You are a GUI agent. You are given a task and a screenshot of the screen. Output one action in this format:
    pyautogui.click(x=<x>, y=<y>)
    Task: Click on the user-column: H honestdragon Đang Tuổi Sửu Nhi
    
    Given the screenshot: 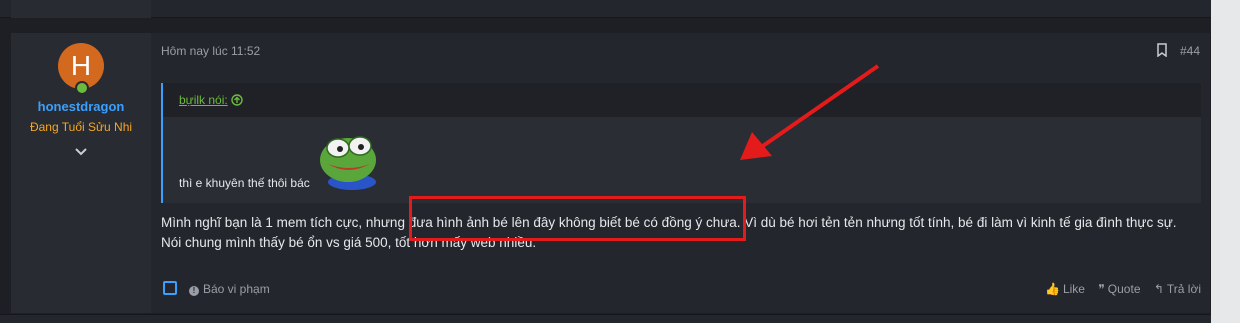 What is the action you would take?
    pyautogui.click(x=81, y=173)
    